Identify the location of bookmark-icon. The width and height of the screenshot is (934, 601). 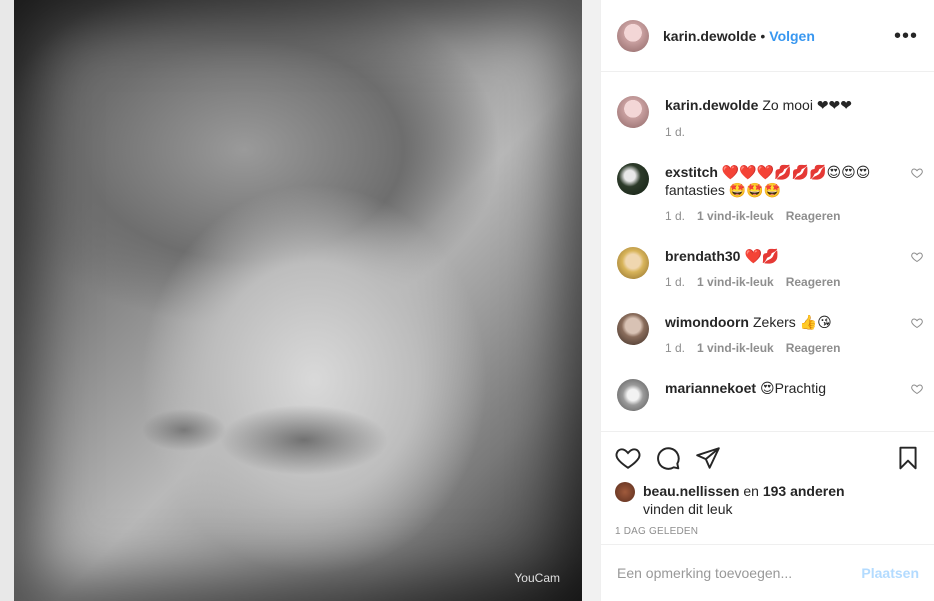
(908, 458).